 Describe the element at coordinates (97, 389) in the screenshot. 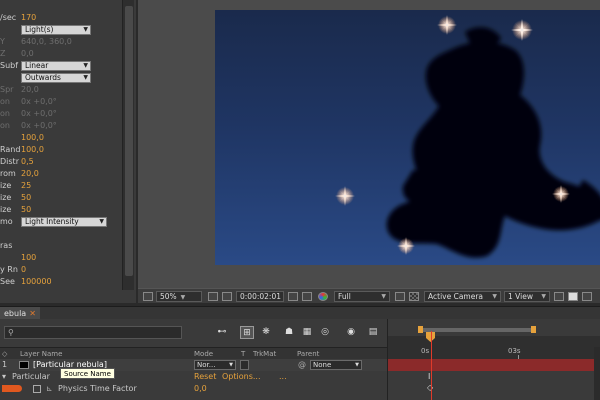

I see `property-name: Physics Time Factor` at that location.